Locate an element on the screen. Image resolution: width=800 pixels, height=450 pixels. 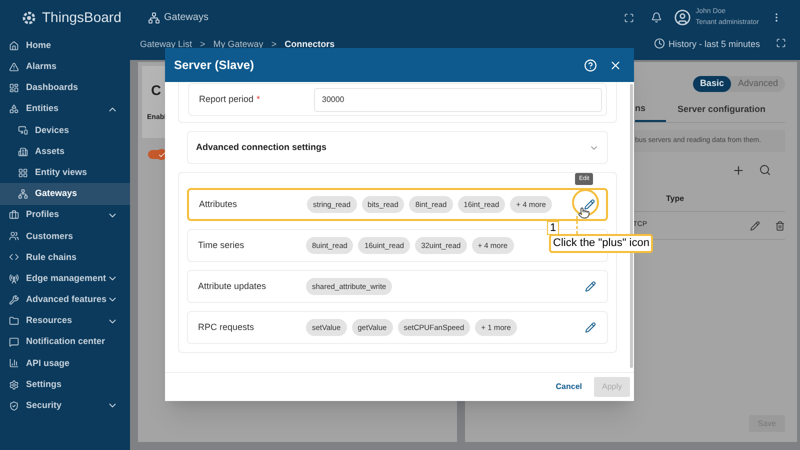
sidebar-item: Entities is located at coordinates (65, 109).